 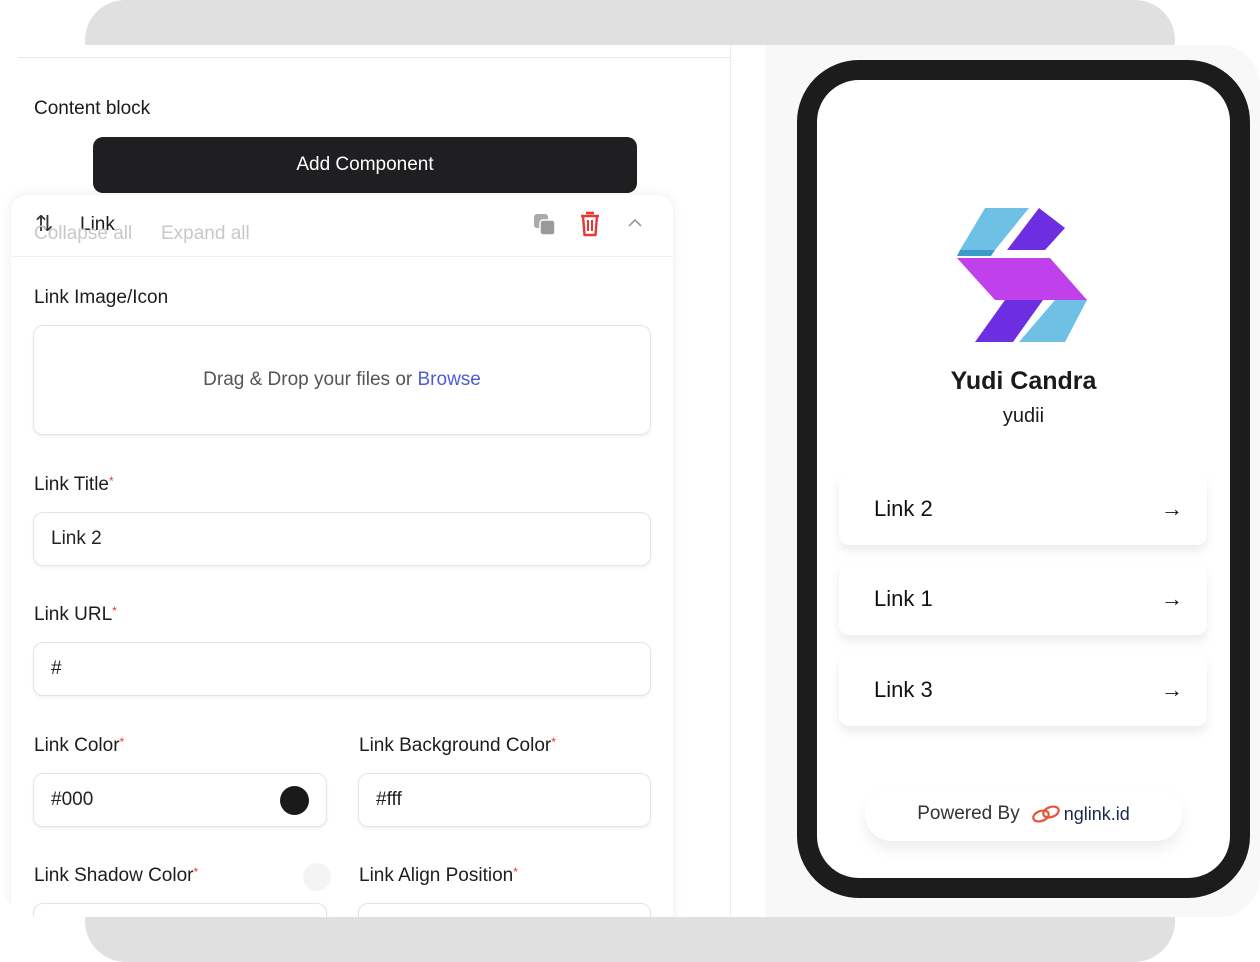 What do you see at coordinates (294, 800) in the screenshot?
I see `color-swatch` at bounding box center [294, 800].